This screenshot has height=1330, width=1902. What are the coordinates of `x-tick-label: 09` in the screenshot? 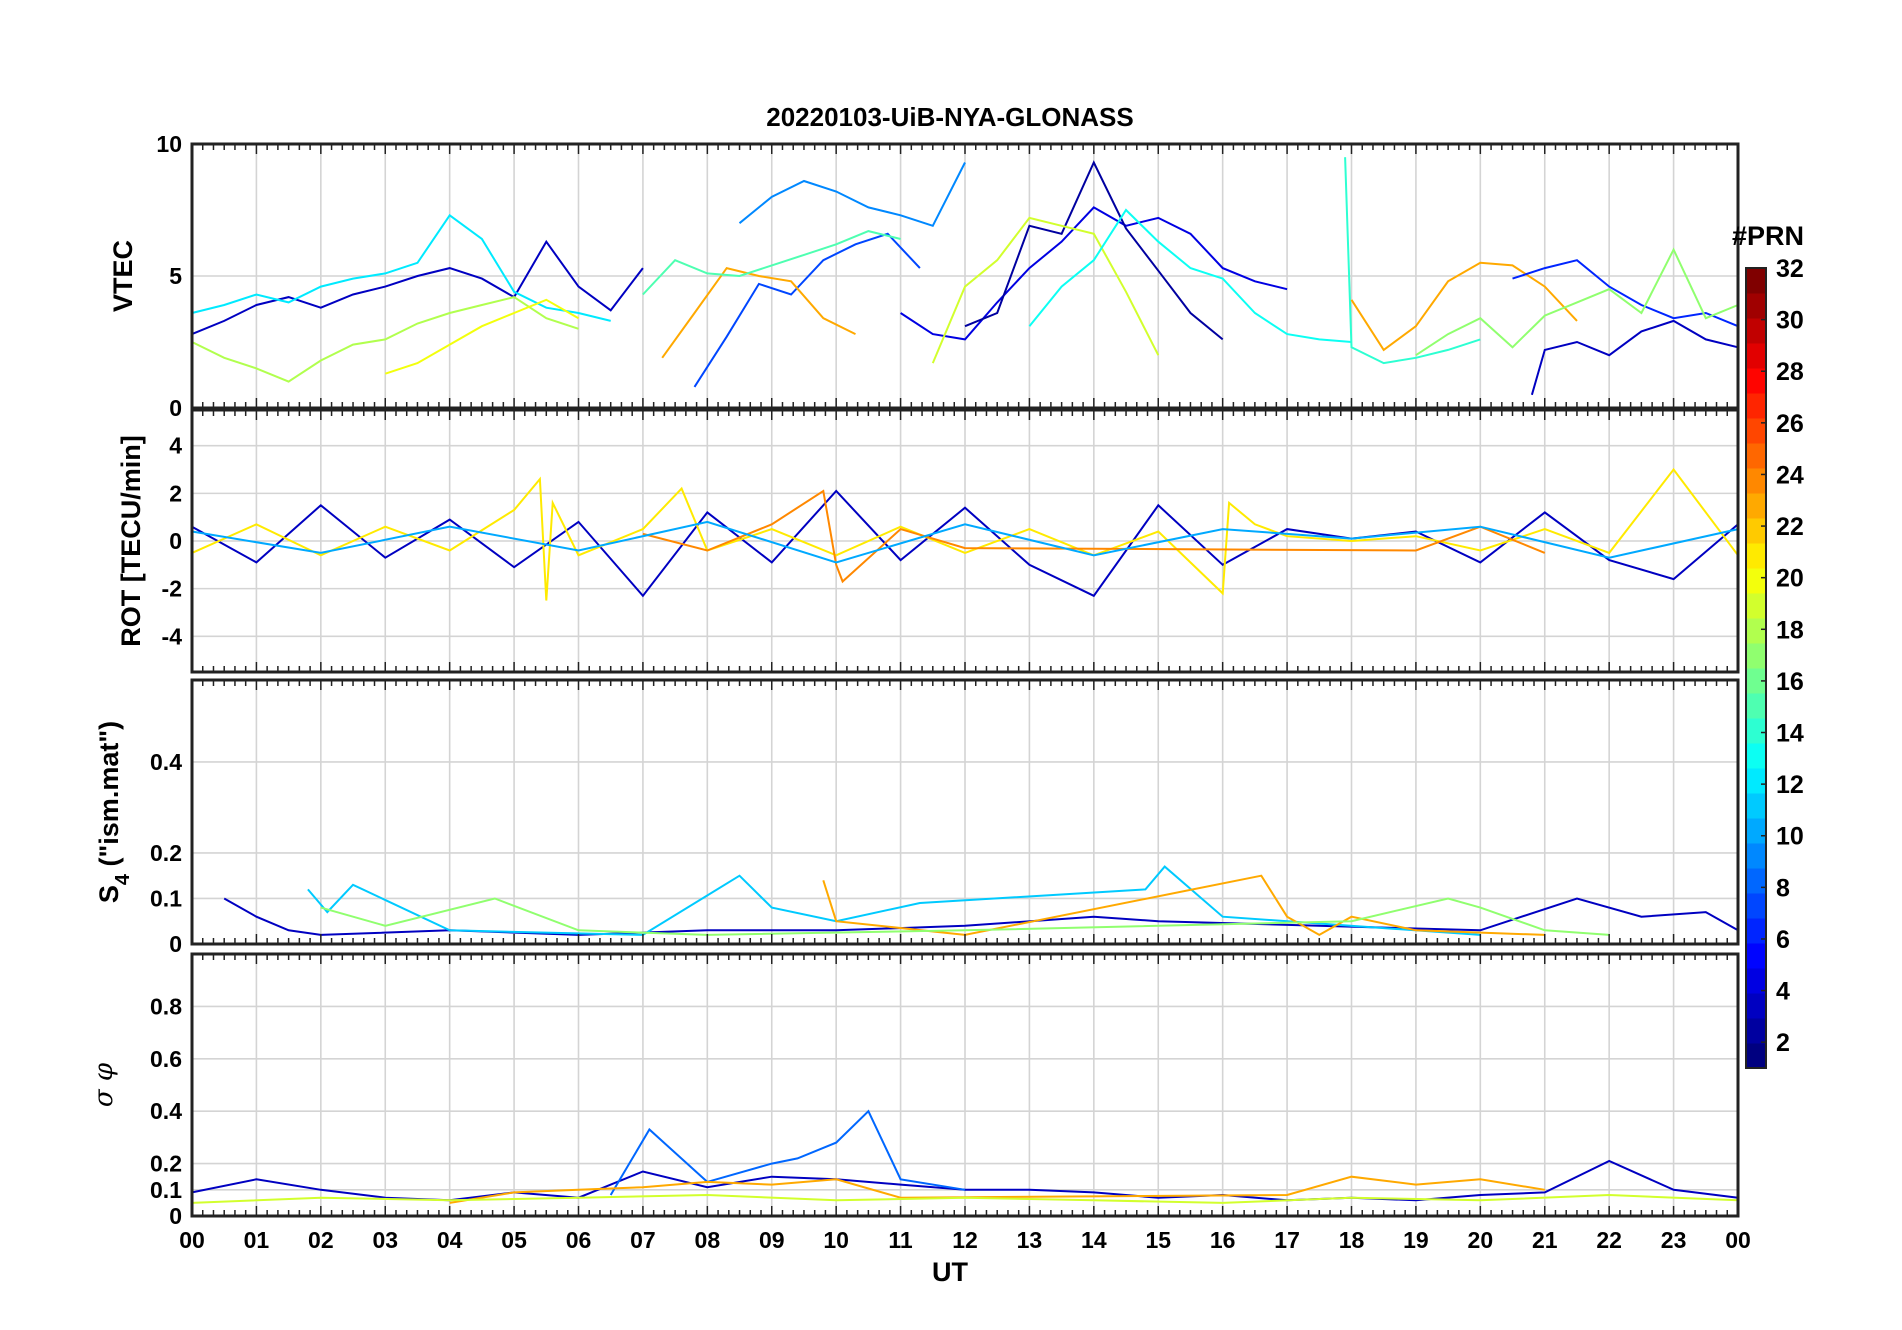 It's located at (772, 1240).